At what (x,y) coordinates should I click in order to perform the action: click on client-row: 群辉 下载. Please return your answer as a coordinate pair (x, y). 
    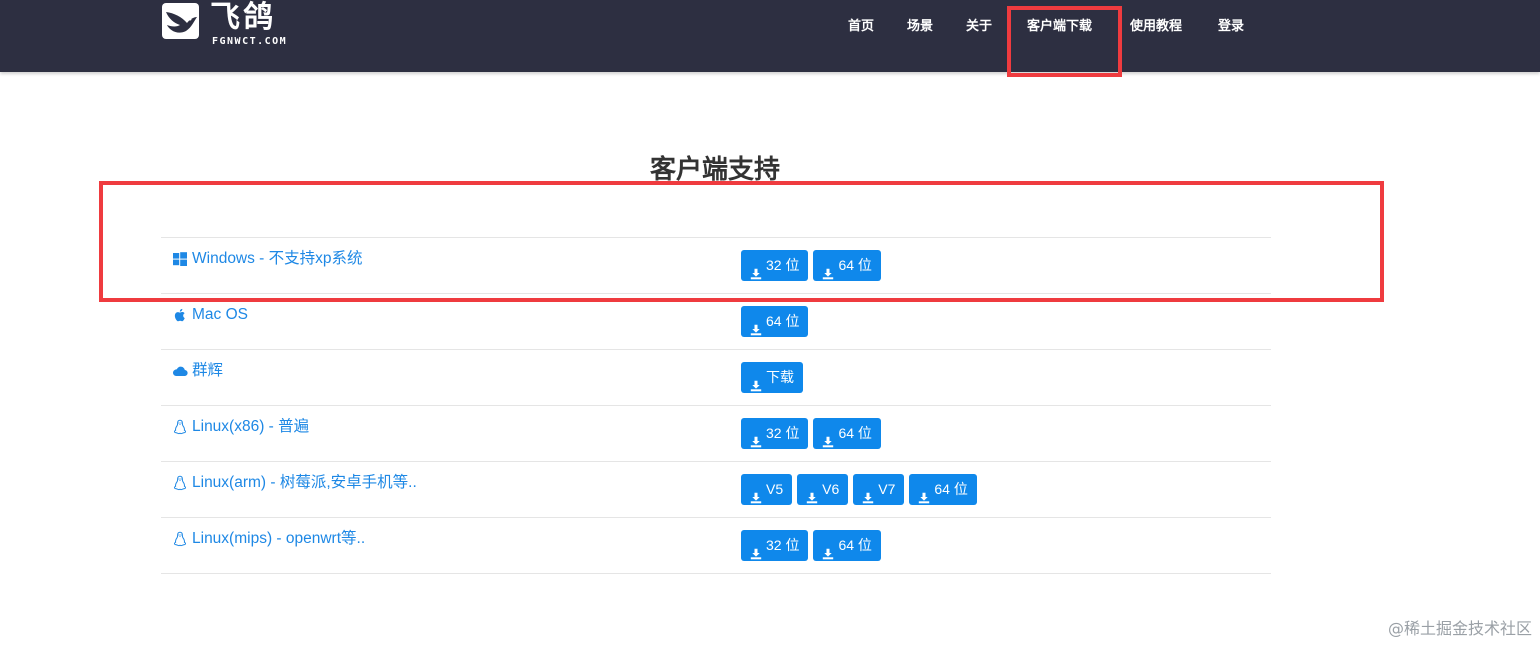
    Looking at the image, I should click on (716, 377).